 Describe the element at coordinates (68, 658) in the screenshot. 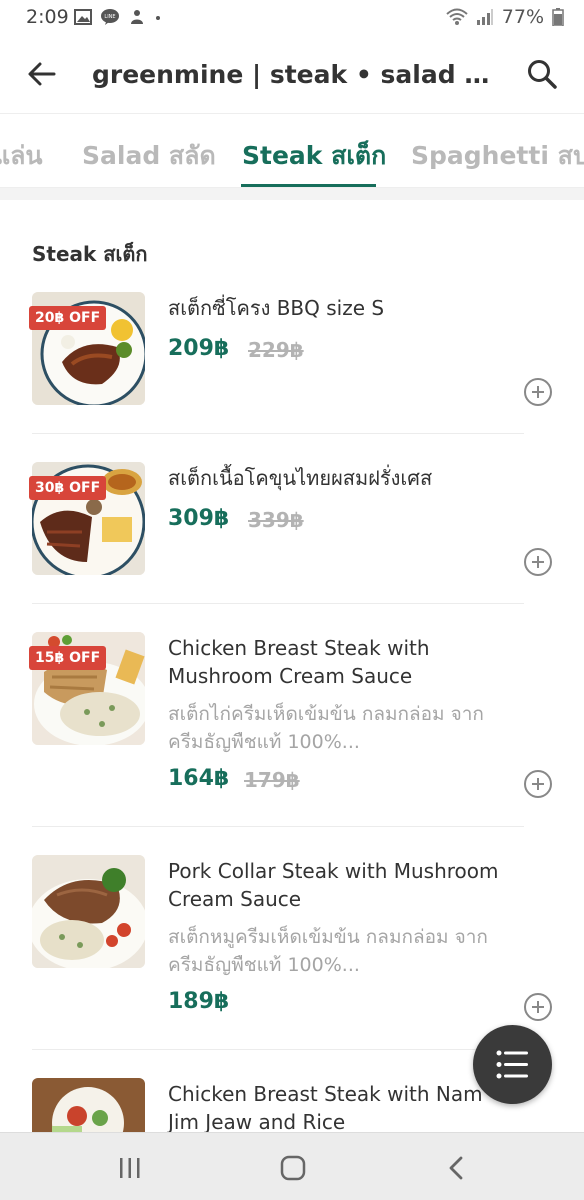

I see `discount-badge: 15฿ OFF` at that location.